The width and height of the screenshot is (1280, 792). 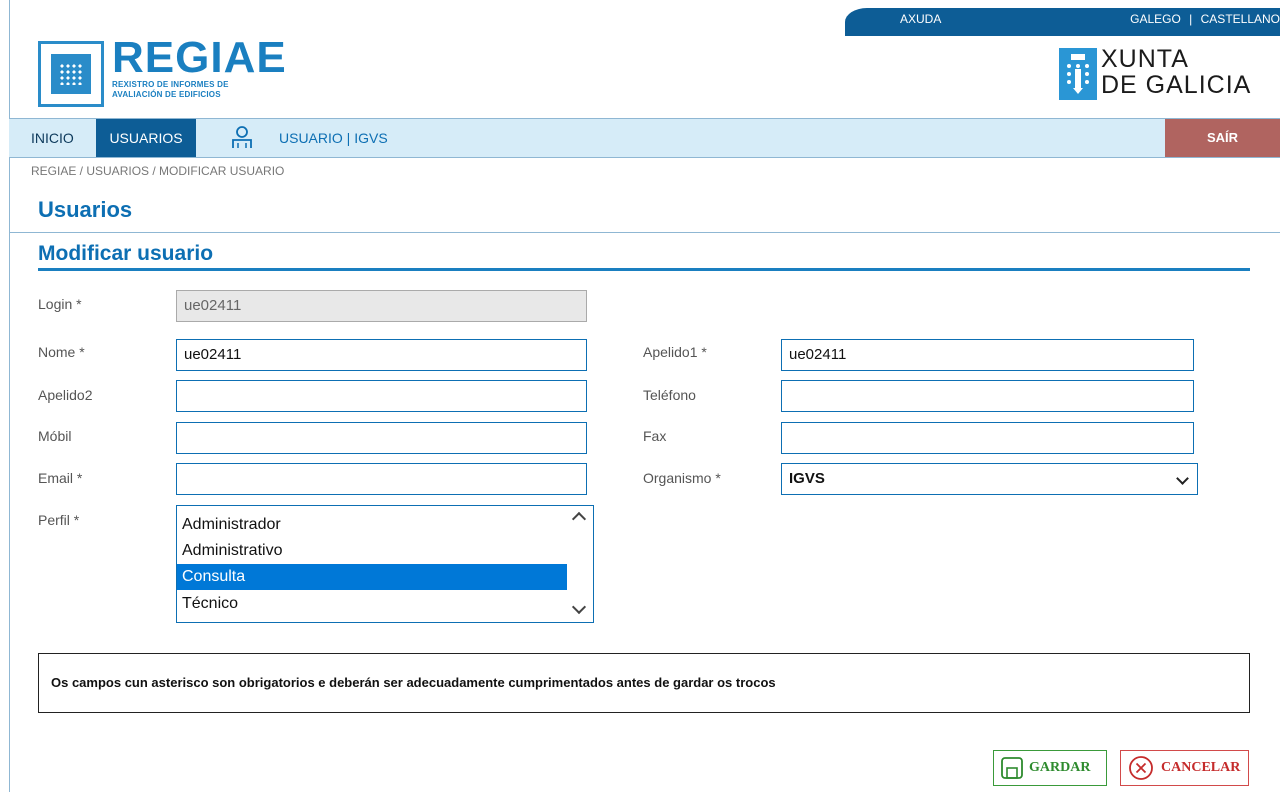 I want to click on current-user-label: USUARIO | IGVS, so click(x=333, y=138).